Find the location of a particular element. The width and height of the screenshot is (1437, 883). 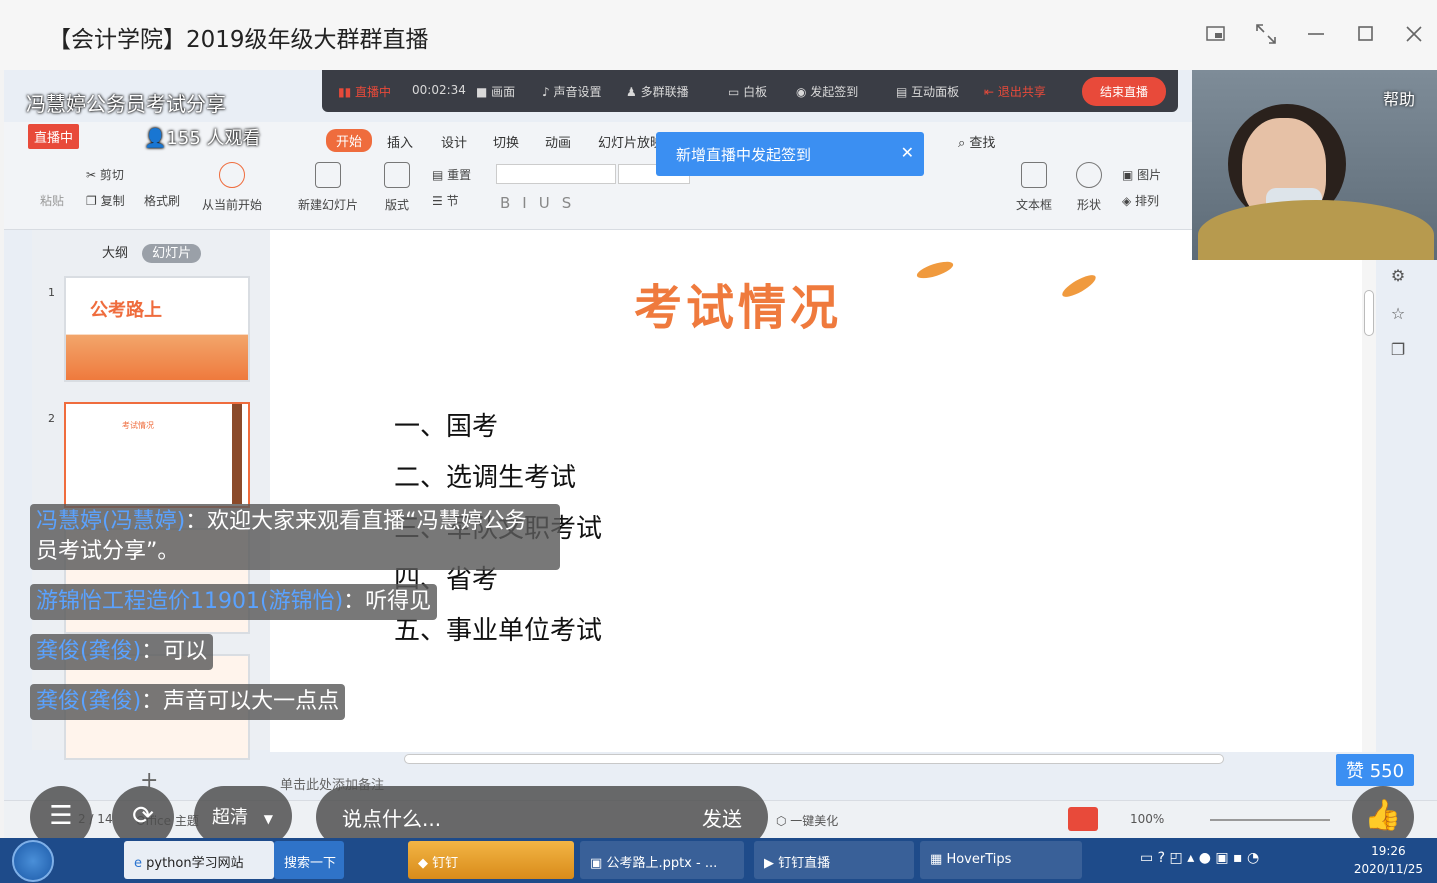

textbox-button: 文本框 is located at coordinates (1034, 187).